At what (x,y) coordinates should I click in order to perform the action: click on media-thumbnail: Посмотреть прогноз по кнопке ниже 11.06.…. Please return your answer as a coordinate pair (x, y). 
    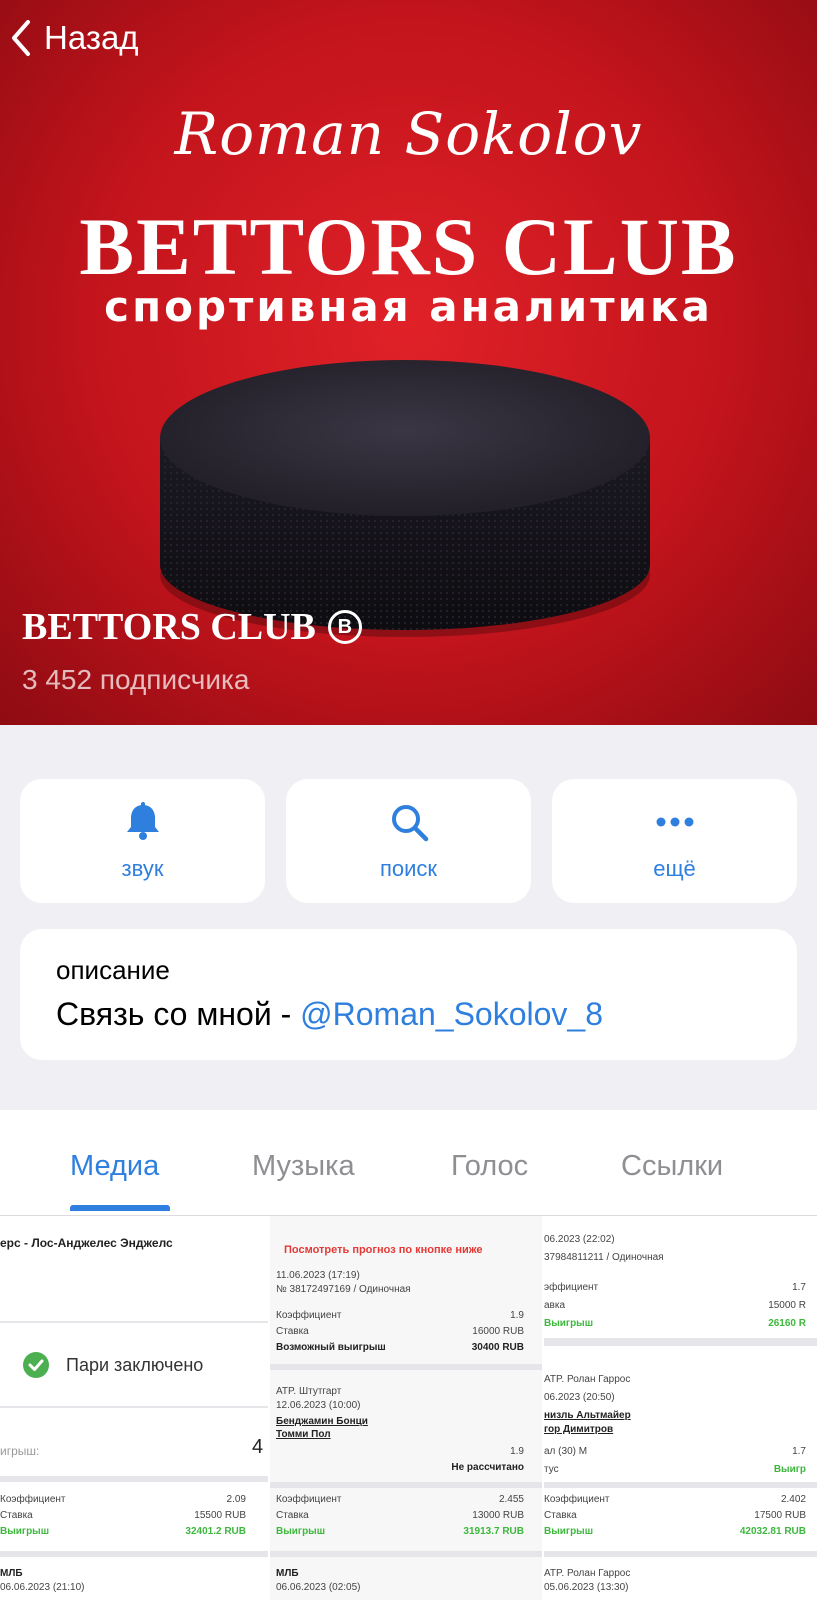
    Looking at the image, I should click on (406, 1408).